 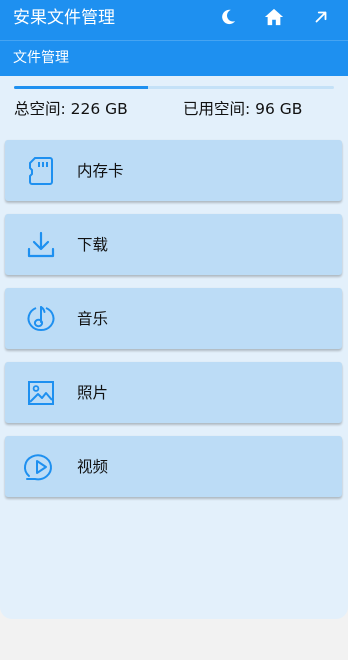 What do you see at coordinates (41, 58) in the screenshot?
I see `section-title: 文件管理` at bounding box center [41, 58].